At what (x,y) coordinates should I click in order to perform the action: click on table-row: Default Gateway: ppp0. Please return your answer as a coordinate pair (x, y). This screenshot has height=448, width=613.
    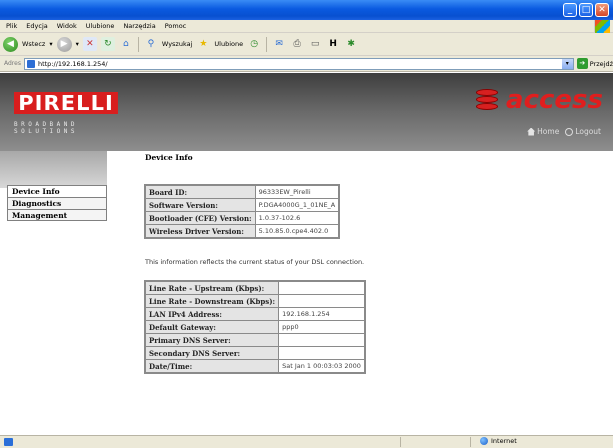
    Looking at the image, I should click on (254, 327).